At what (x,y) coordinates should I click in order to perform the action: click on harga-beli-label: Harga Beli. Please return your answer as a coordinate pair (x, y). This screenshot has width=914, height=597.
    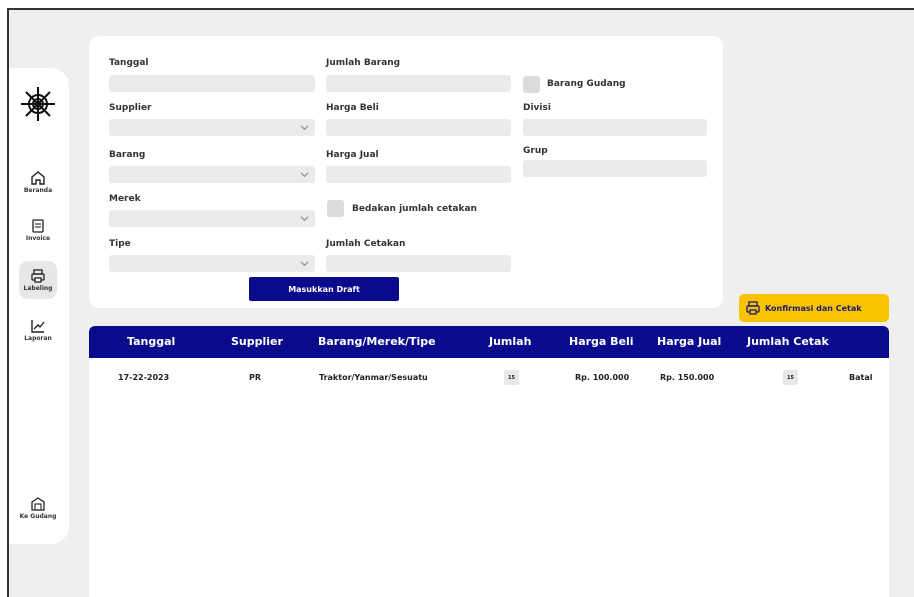
    Looking at the image, I should click on (352, 108).